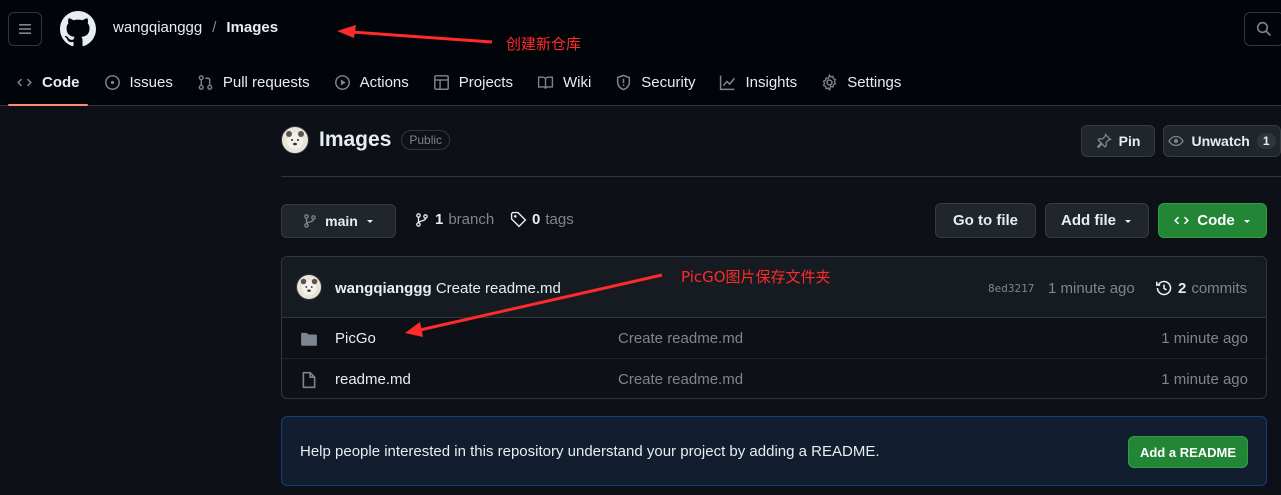 This screenshot has width=1281, height=495. I want to click on commit-author-avatar, so click(309, 287).